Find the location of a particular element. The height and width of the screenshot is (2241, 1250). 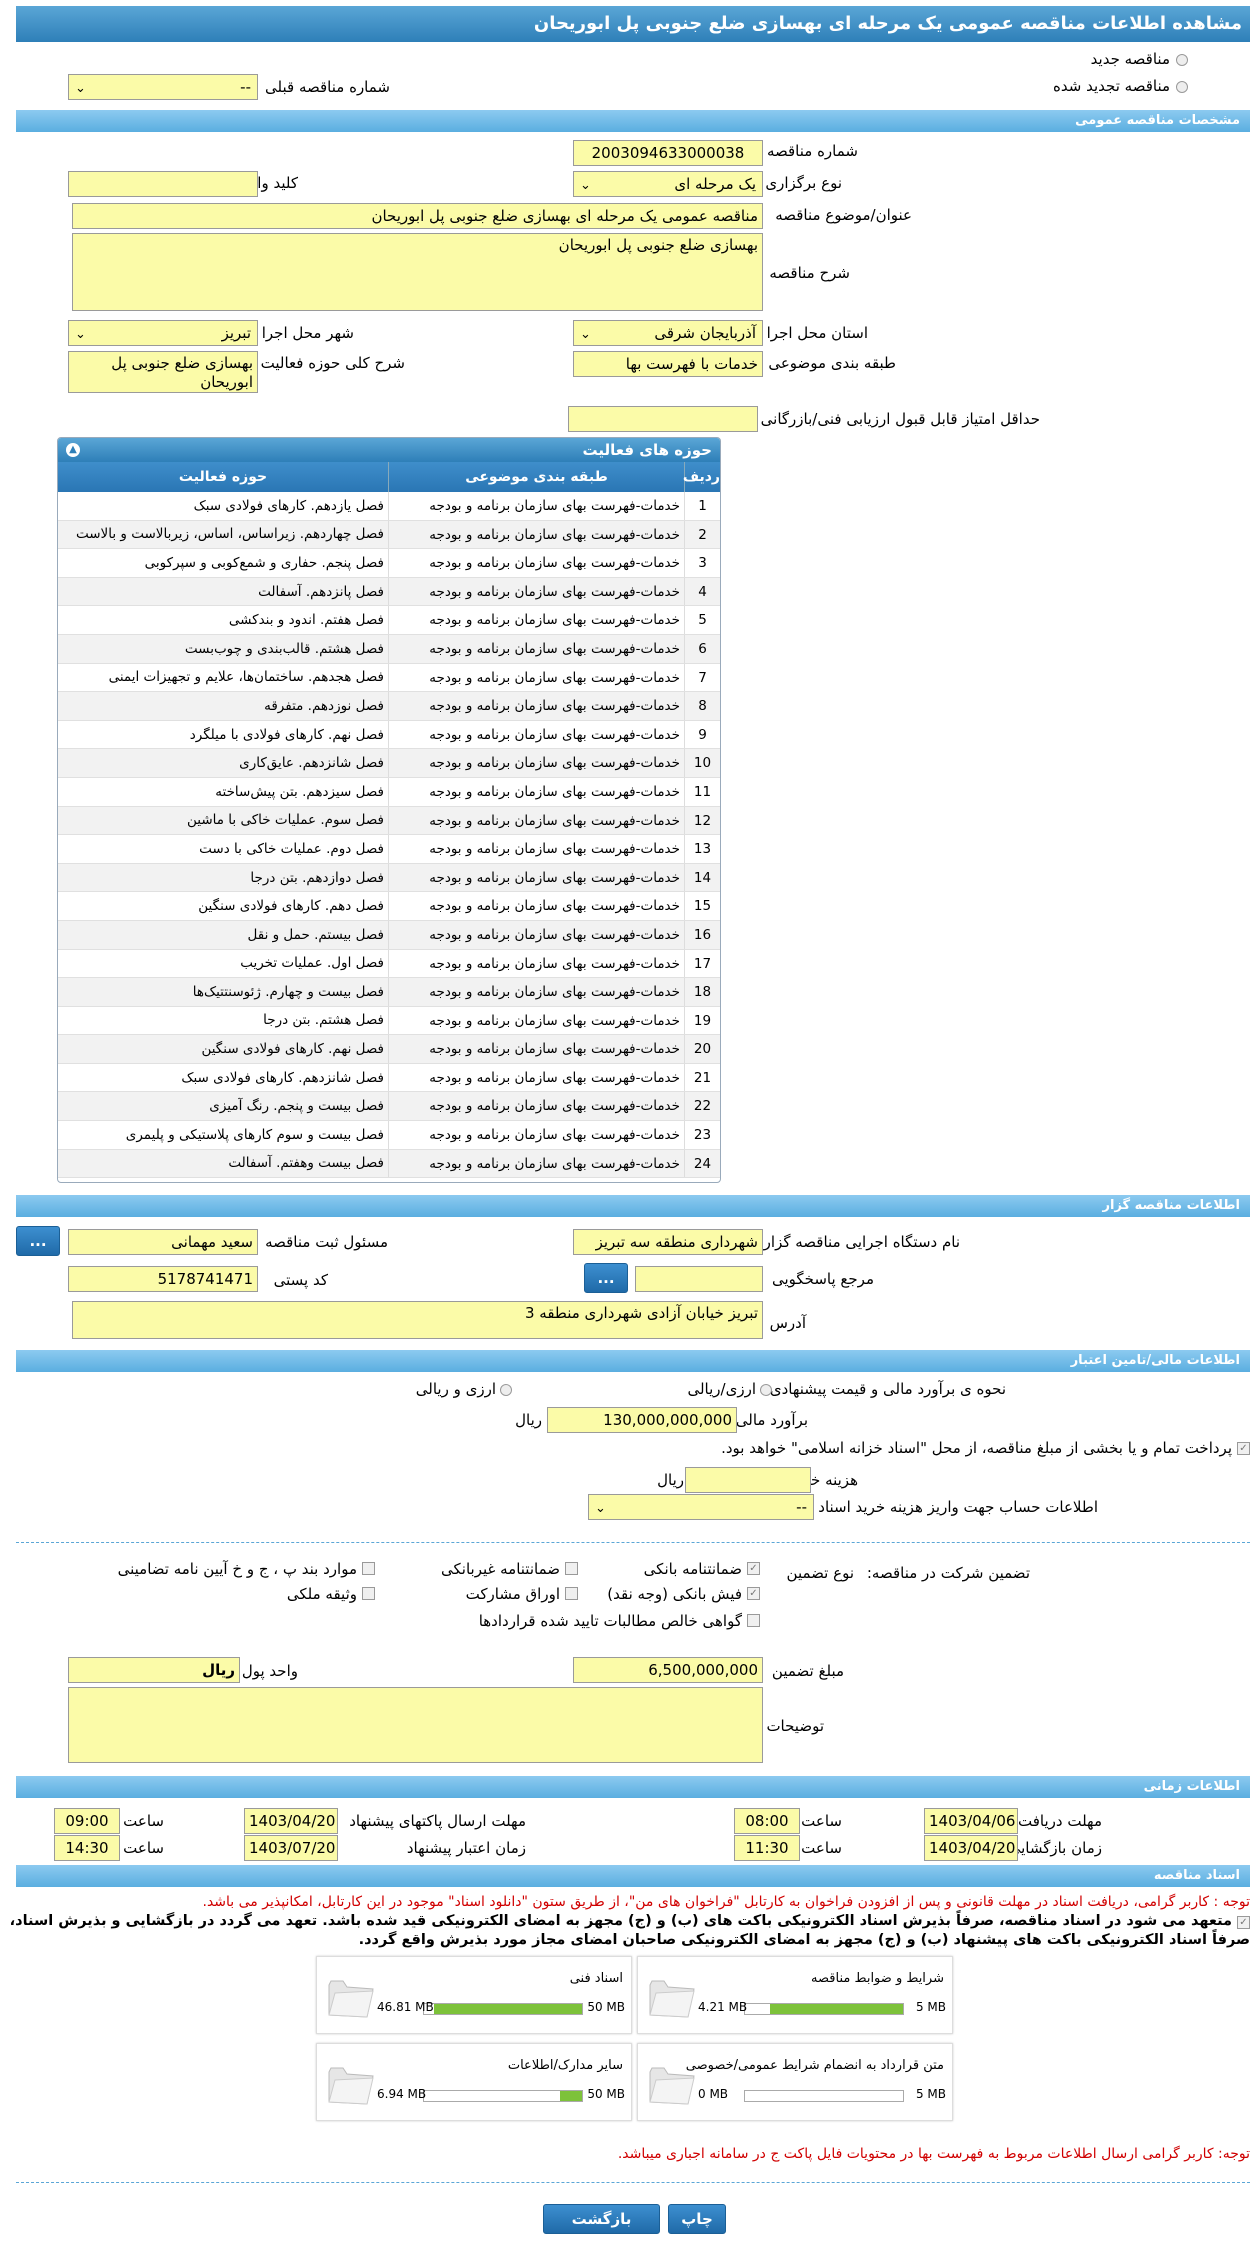

g6-checkbox is located at coordinates (368, 1593).